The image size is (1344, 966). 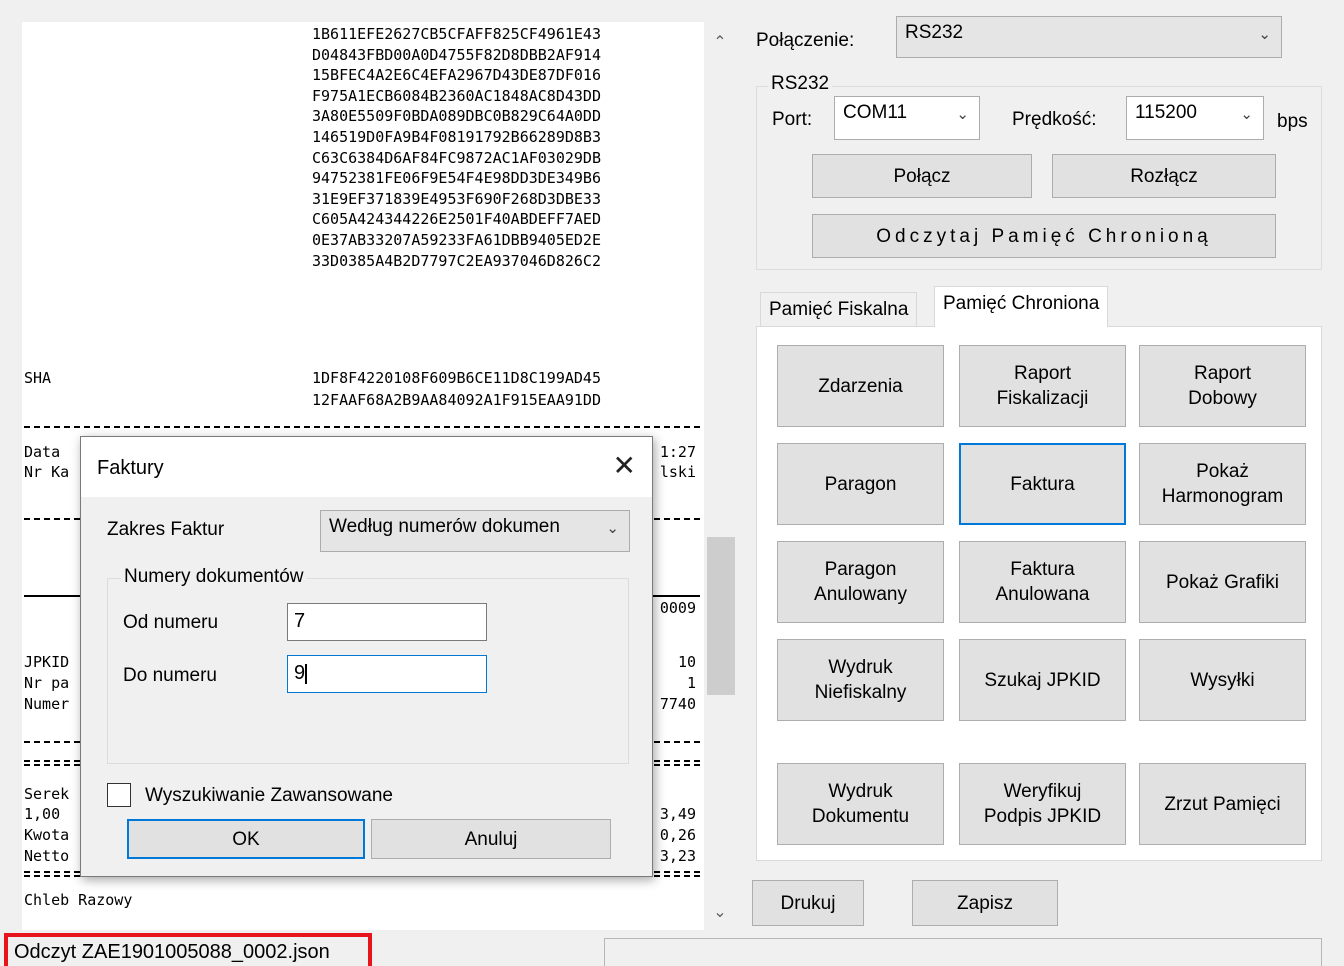 I want to click on connection-select: RS232 ⌄, so click(x=1089, y=37).